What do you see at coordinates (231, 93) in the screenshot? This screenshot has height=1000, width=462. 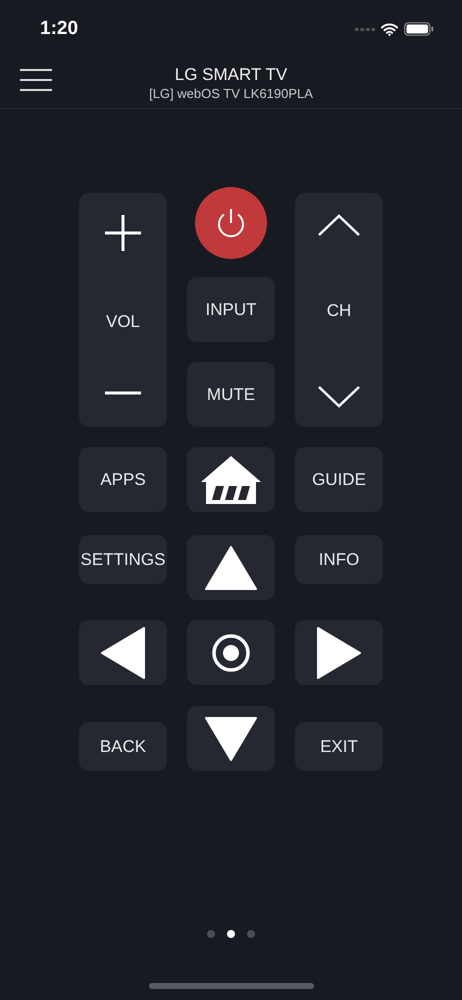 I see `device-name: [LG] webOS TV LK6190PLA` at bounding box center [231, 93].